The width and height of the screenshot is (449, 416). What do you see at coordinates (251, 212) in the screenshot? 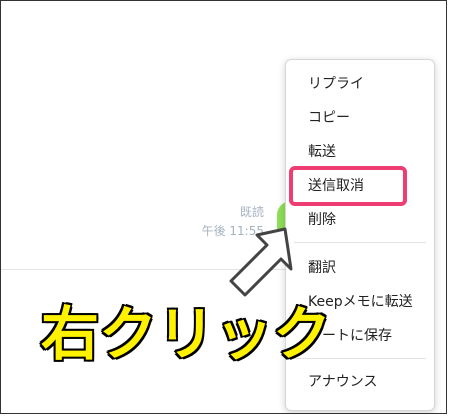
I see `read-receipt: 既読` at bounding box center [251, 212].